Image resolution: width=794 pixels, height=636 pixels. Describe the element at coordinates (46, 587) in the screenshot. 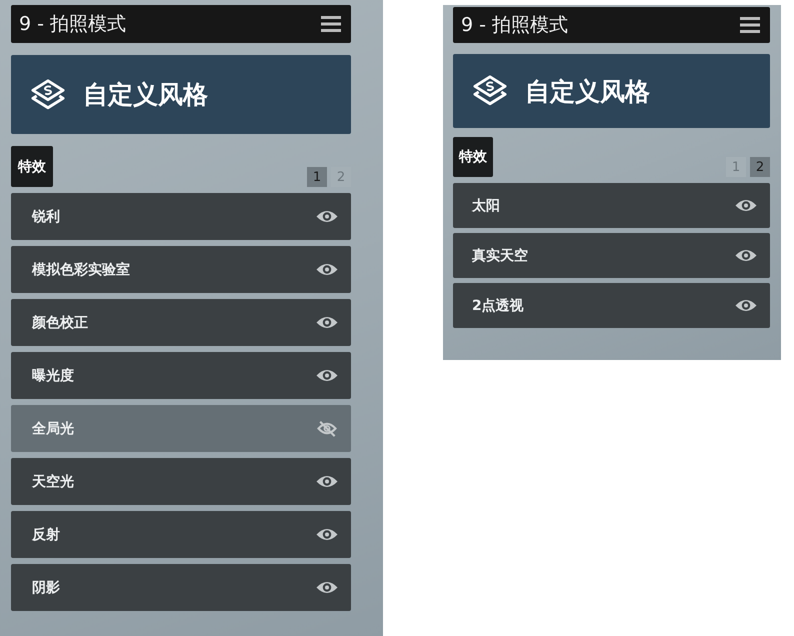

I see `effect-label: 阴影` at that location.